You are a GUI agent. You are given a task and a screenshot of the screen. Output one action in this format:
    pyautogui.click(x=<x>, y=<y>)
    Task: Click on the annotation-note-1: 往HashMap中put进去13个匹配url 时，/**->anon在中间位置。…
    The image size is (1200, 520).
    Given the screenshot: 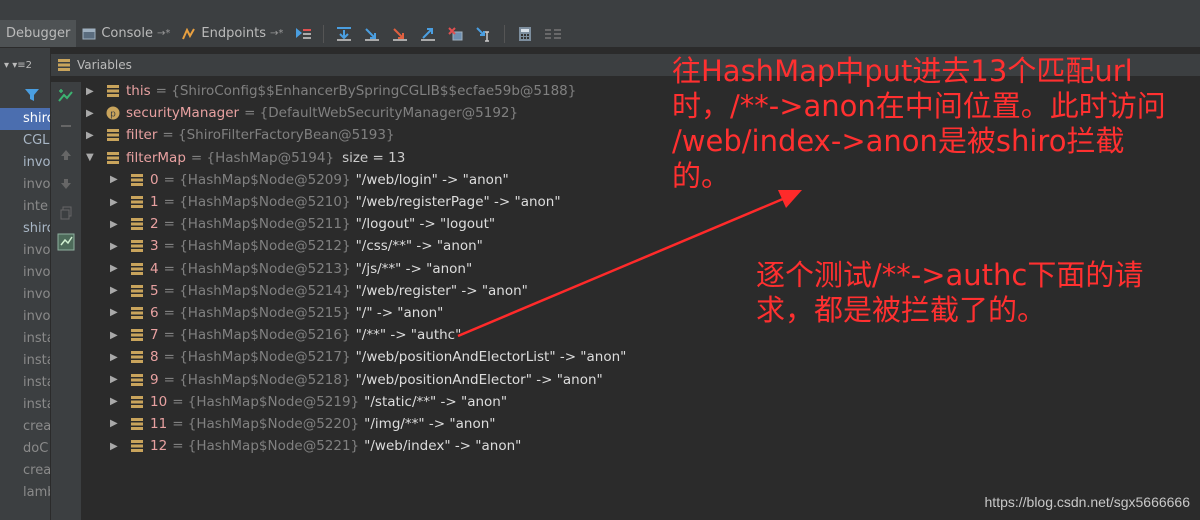 What is the action you would take?
    pyautogui.click(x=932, y=124)
    